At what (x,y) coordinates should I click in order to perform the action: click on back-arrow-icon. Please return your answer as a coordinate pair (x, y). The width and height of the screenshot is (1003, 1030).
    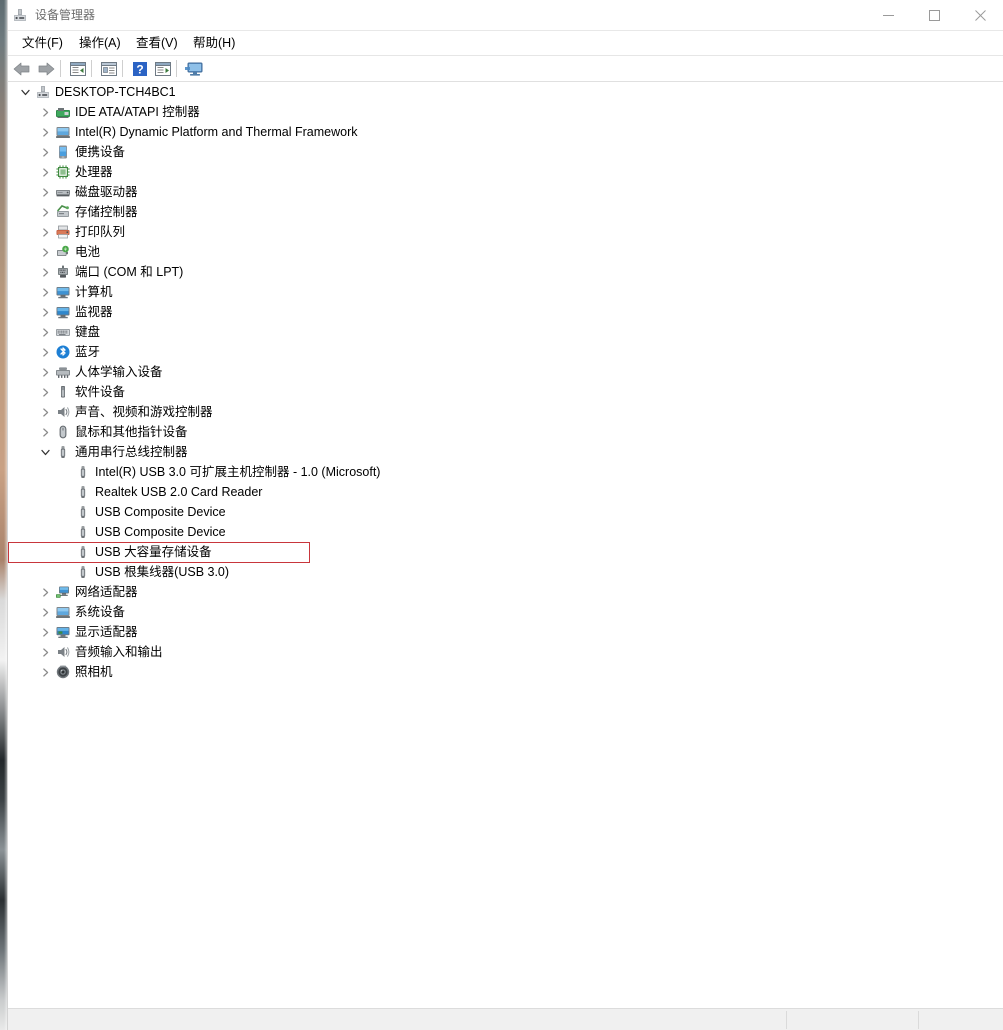
    Looking at the image, I should click on (22, 69).